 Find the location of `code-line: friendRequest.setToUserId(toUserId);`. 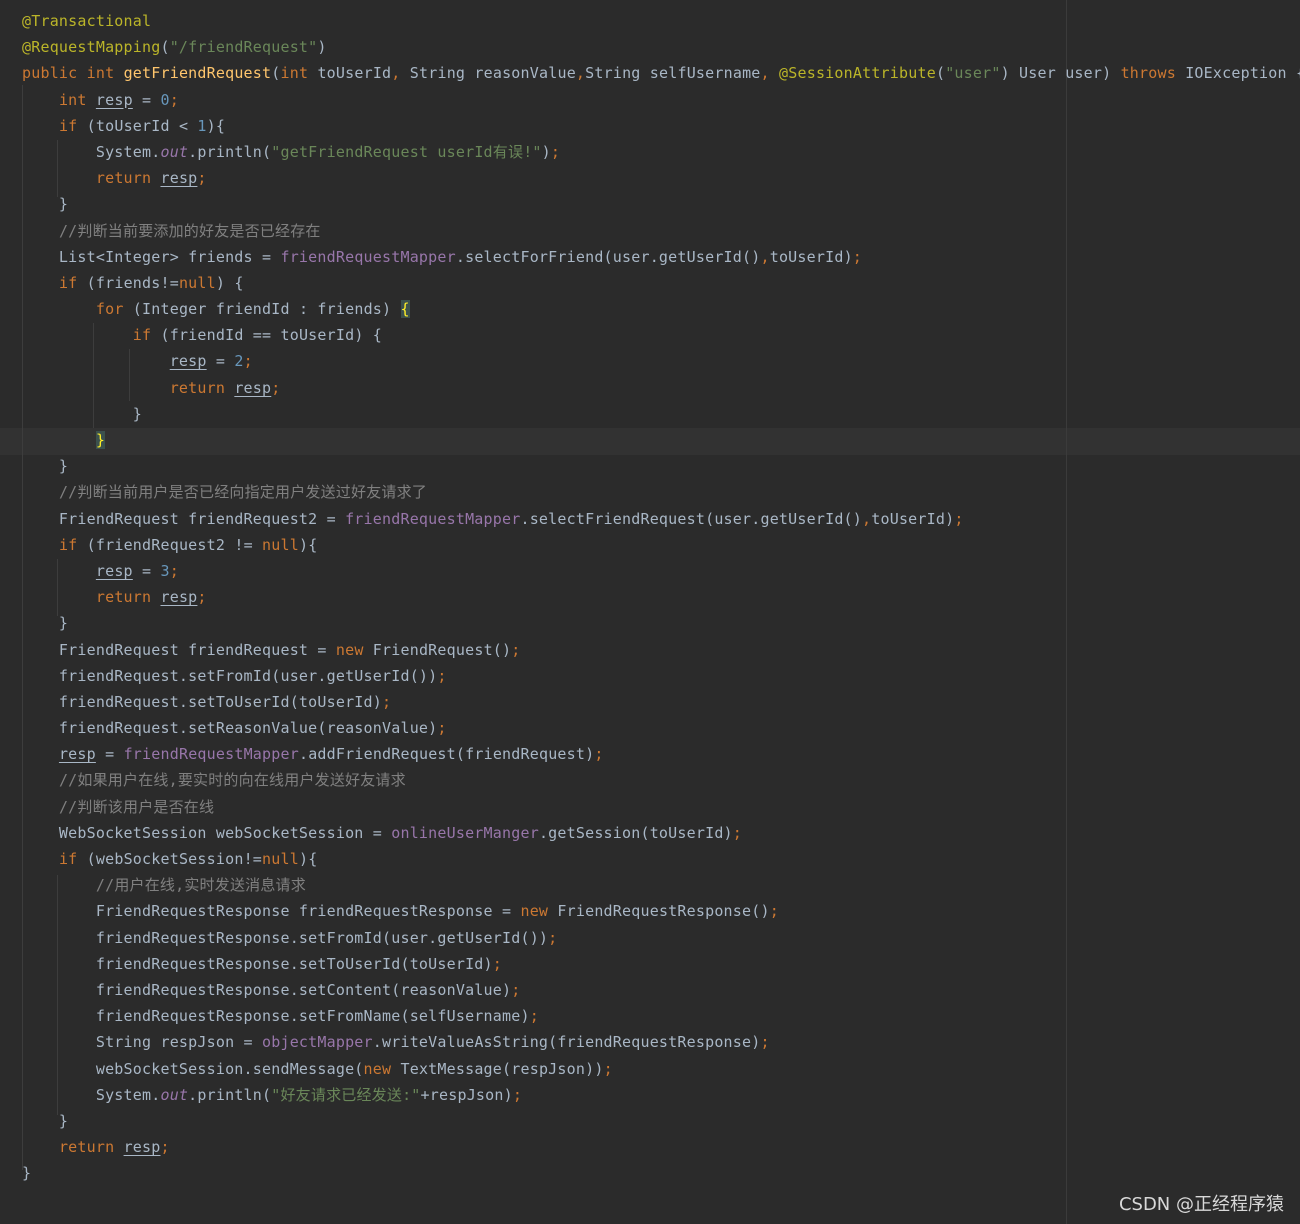

code-line: friendRequest.setToUserId(toUserId); is located at coordinates (661, 702).